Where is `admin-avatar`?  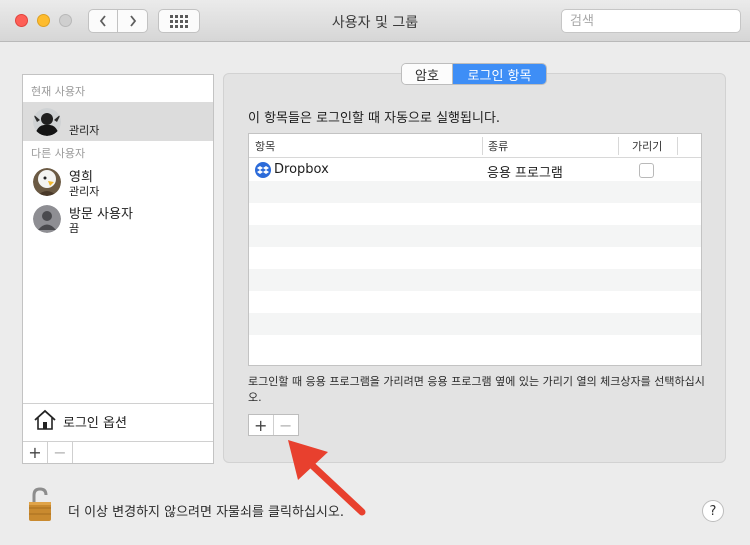
admin-avatar is located at coordinates (47, 122).